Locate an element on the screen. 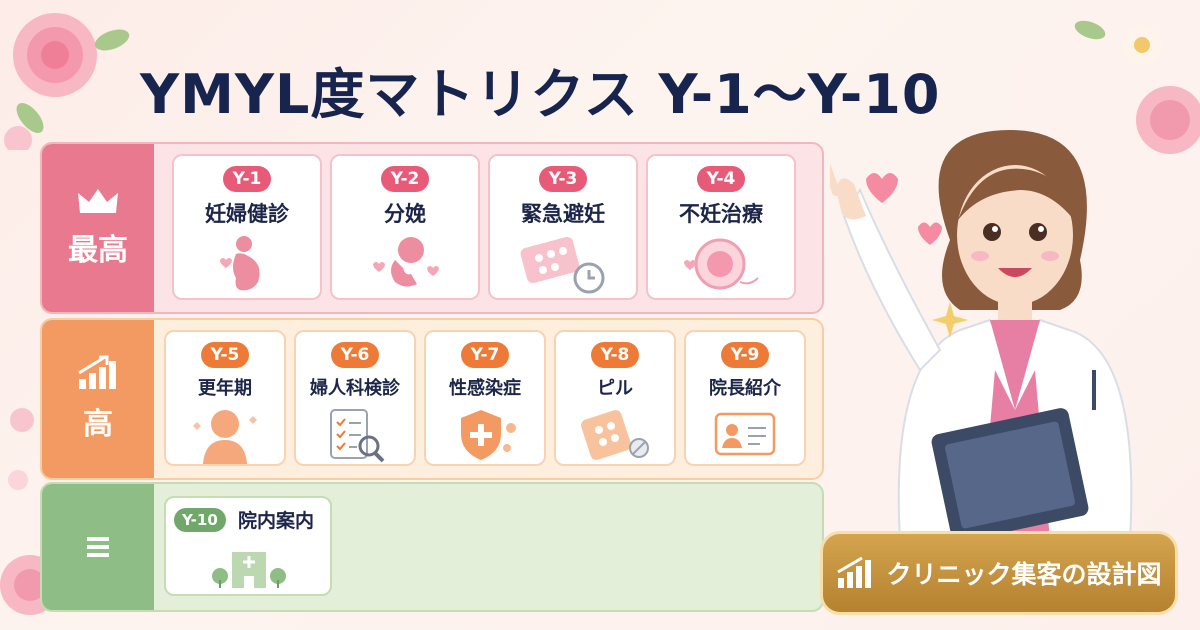 Image resolution: width=1200 pixels, height=630 pixels. brand-badge: クリニック集客の設計図 is located at coordinates (999, 573).